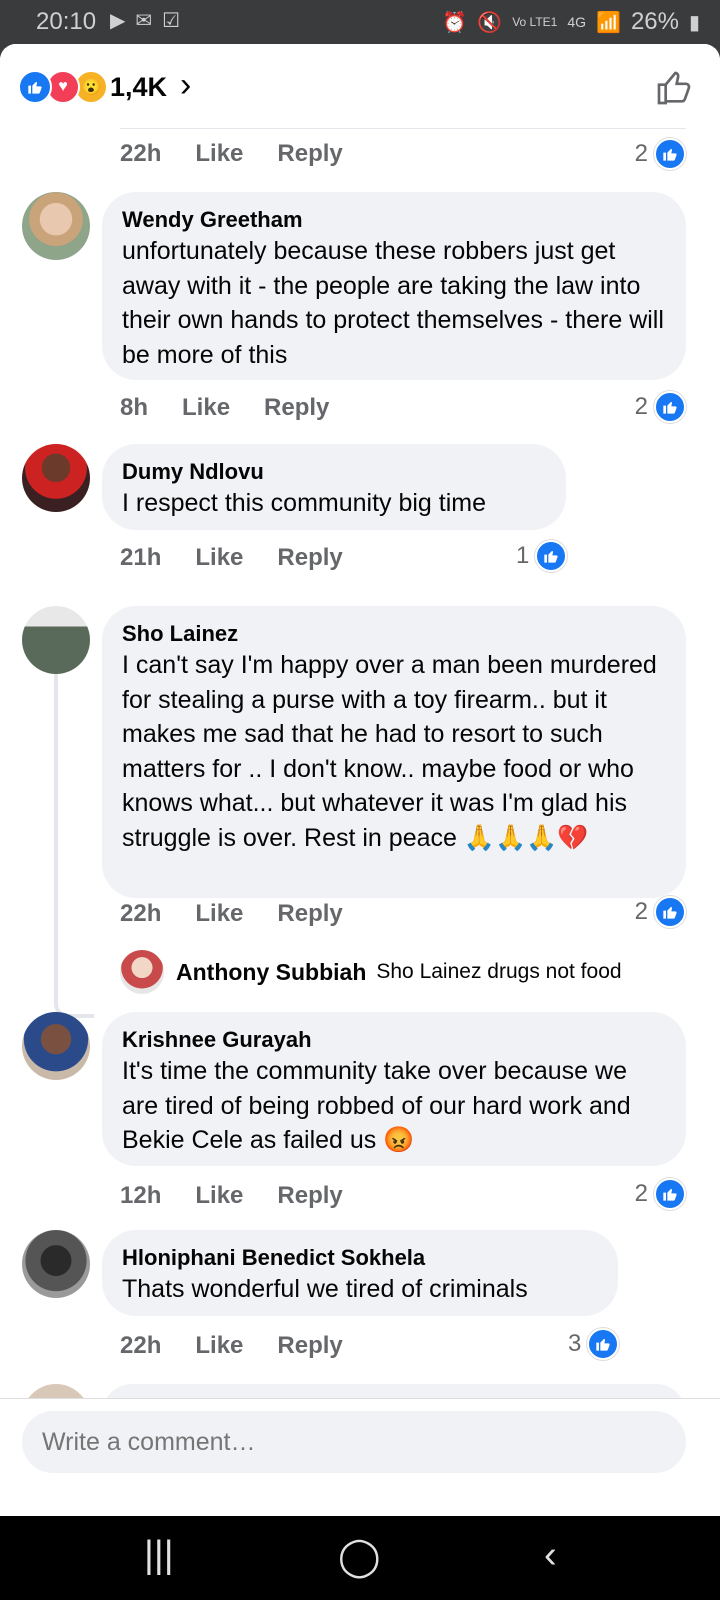 This screenshot has height=1600, width=720. Describe the element at coordinates (455, 22) in the screenshot. I see `alarm-icon: ⏰` at that location.